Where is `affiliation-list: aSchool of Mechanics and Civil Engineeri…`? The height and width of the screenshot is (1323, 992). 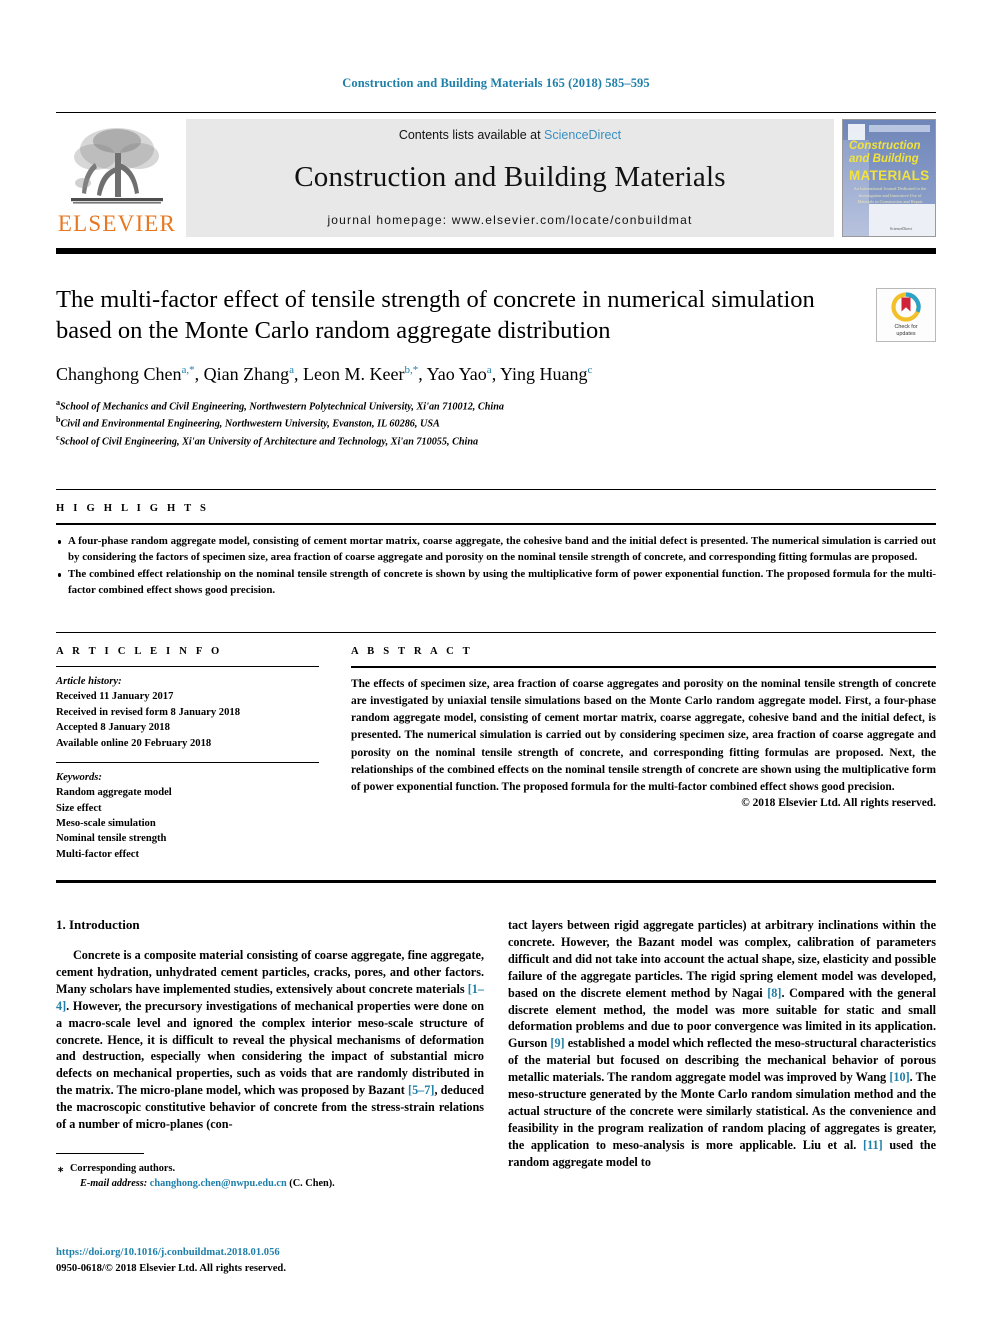 affiliation-list: aSchool of Mechanics and Civil Engineeri… is located at coordinates (458, 423).